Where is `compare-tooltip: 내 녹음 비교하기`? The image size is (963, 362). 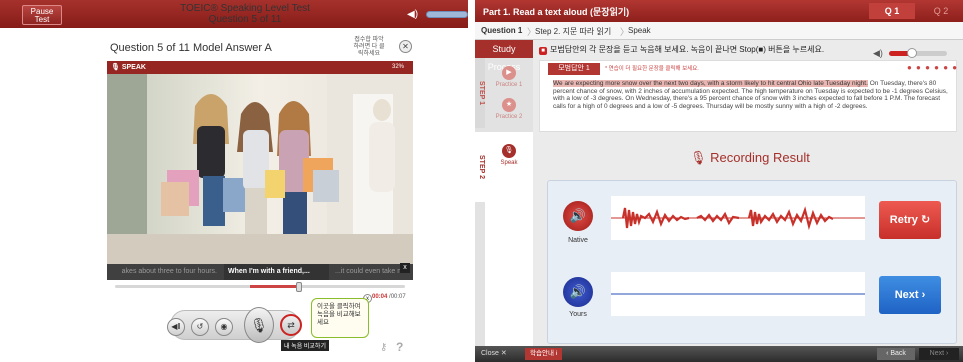 compare-tooltip: 내 녹음 비교하기 is located at coordinates (305, 345).